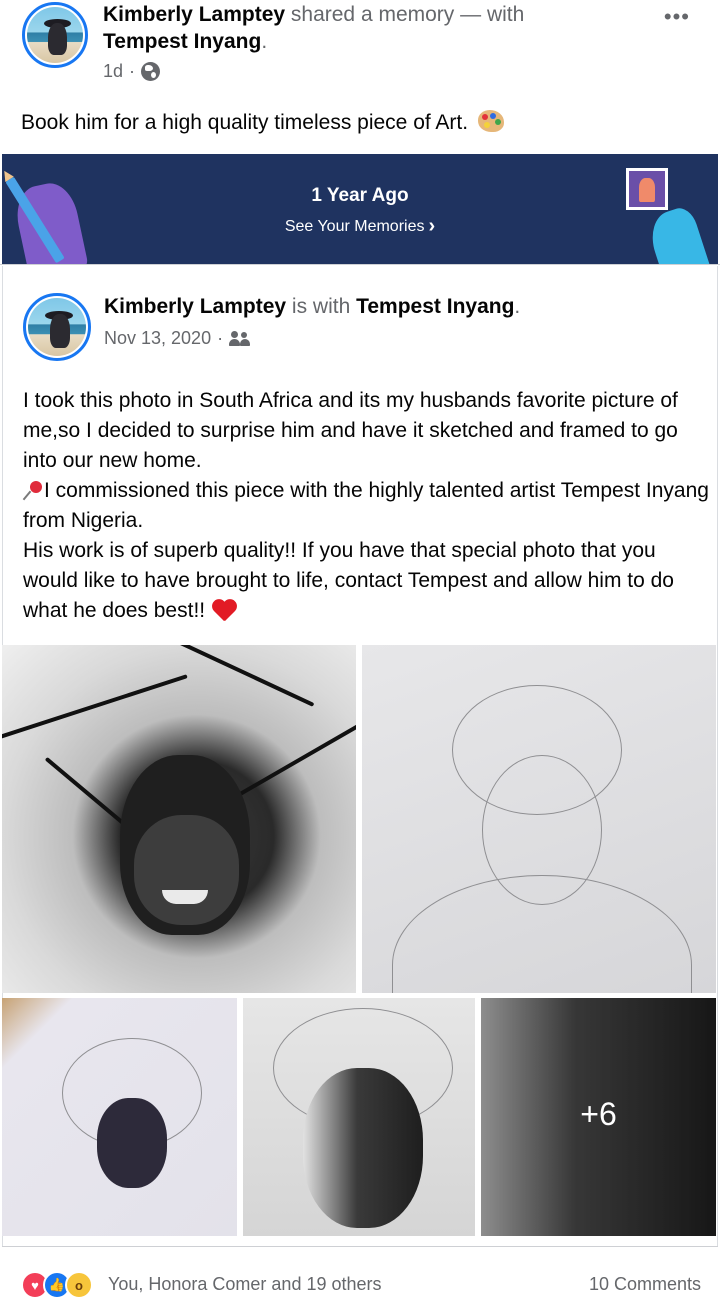 The image size is (720, 1305). I want to click on post-time: 1d, so click(113, 71).